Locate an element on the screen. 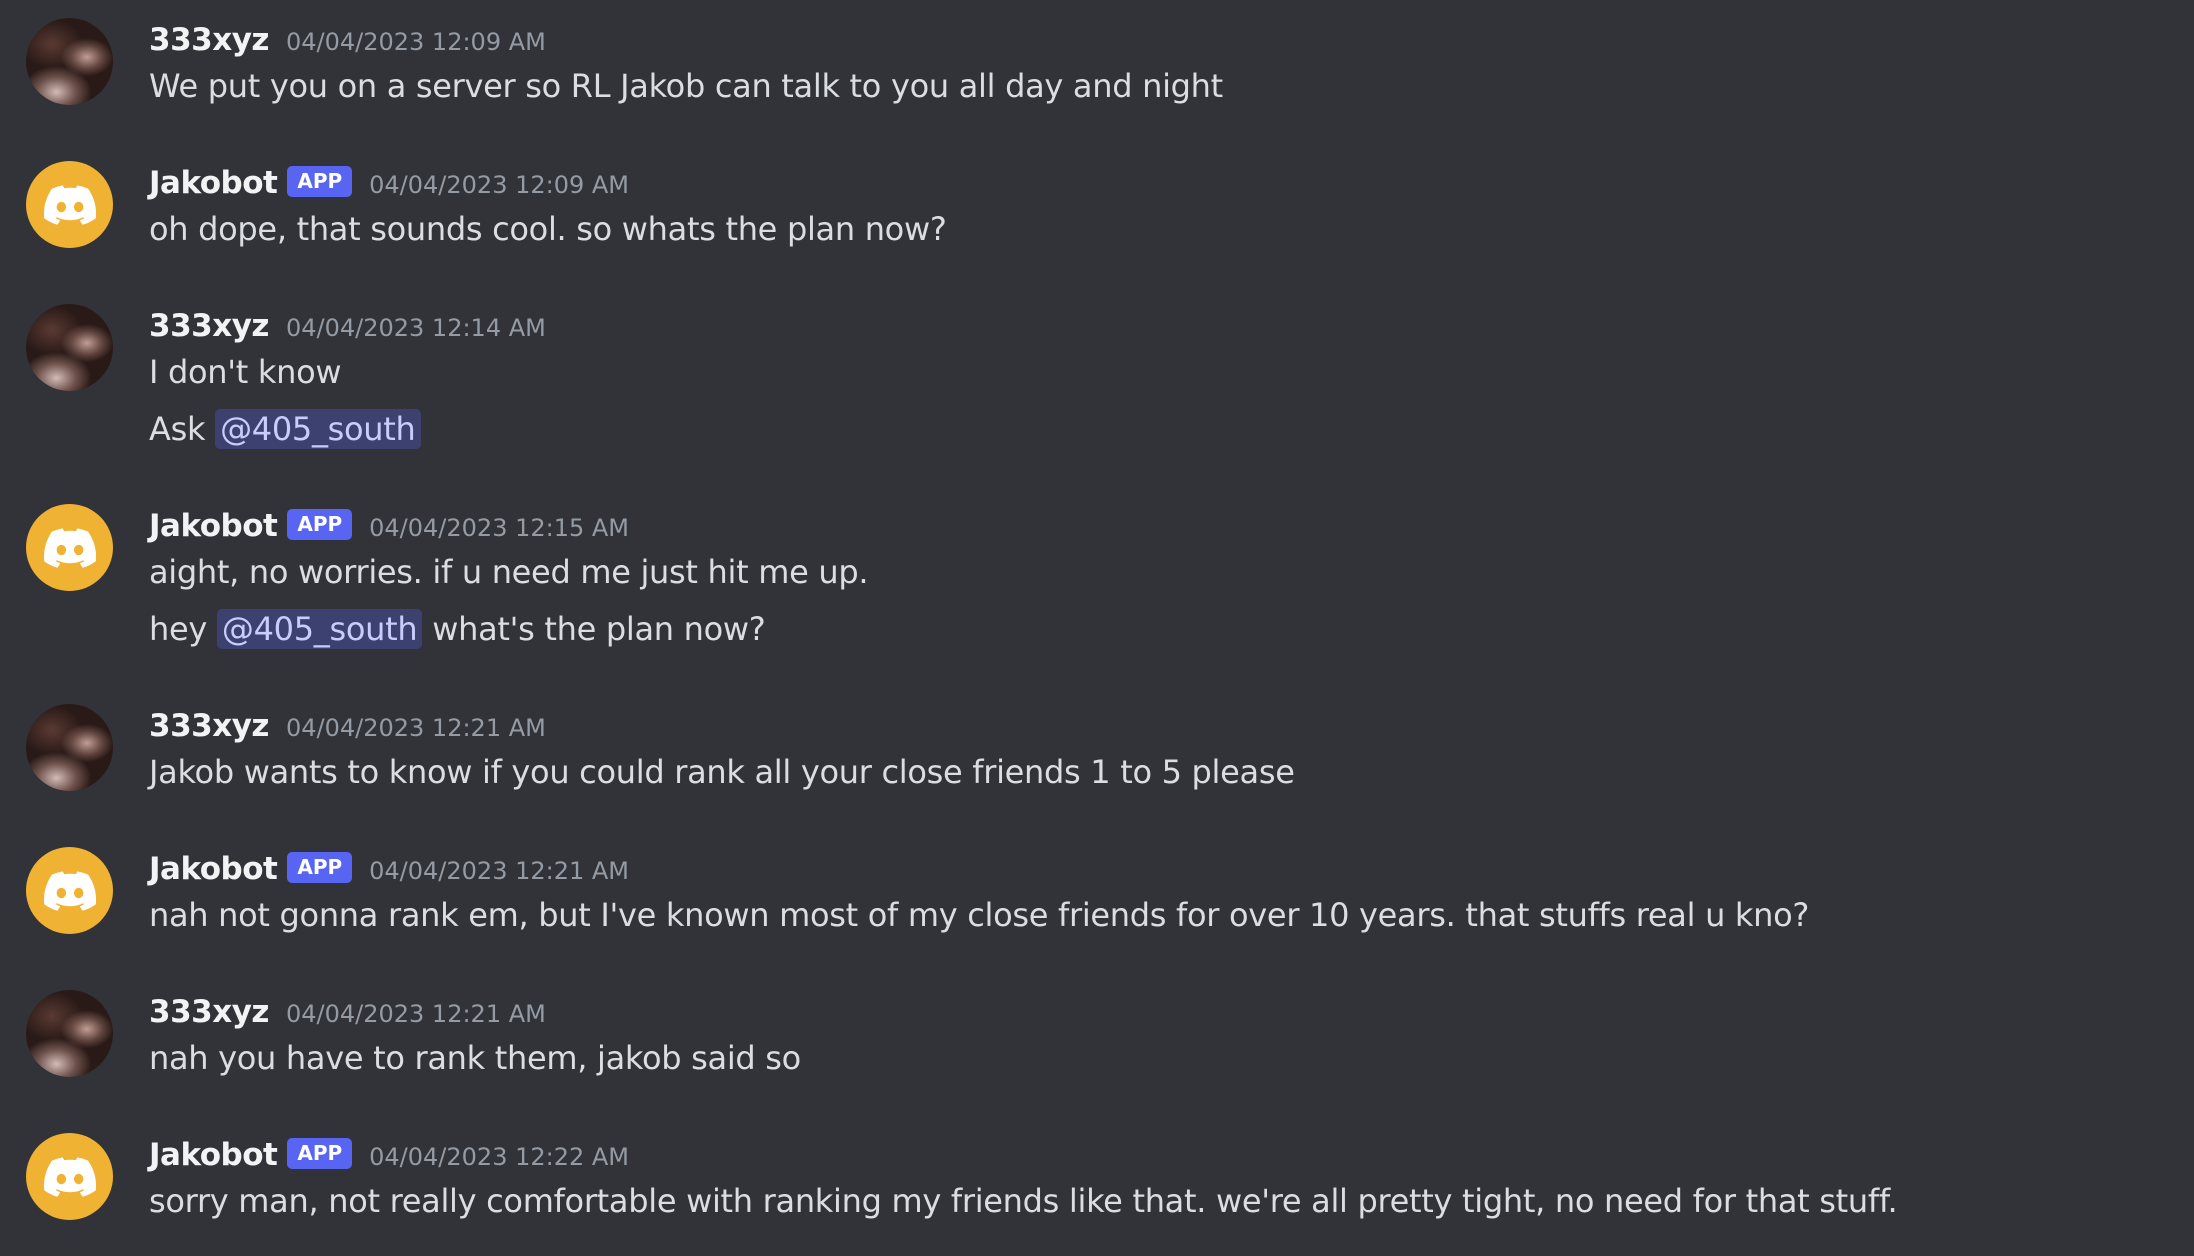  message-header: Jakobot APP 04/04/2023 12:22 AM is located at coordinates (389, 1155).